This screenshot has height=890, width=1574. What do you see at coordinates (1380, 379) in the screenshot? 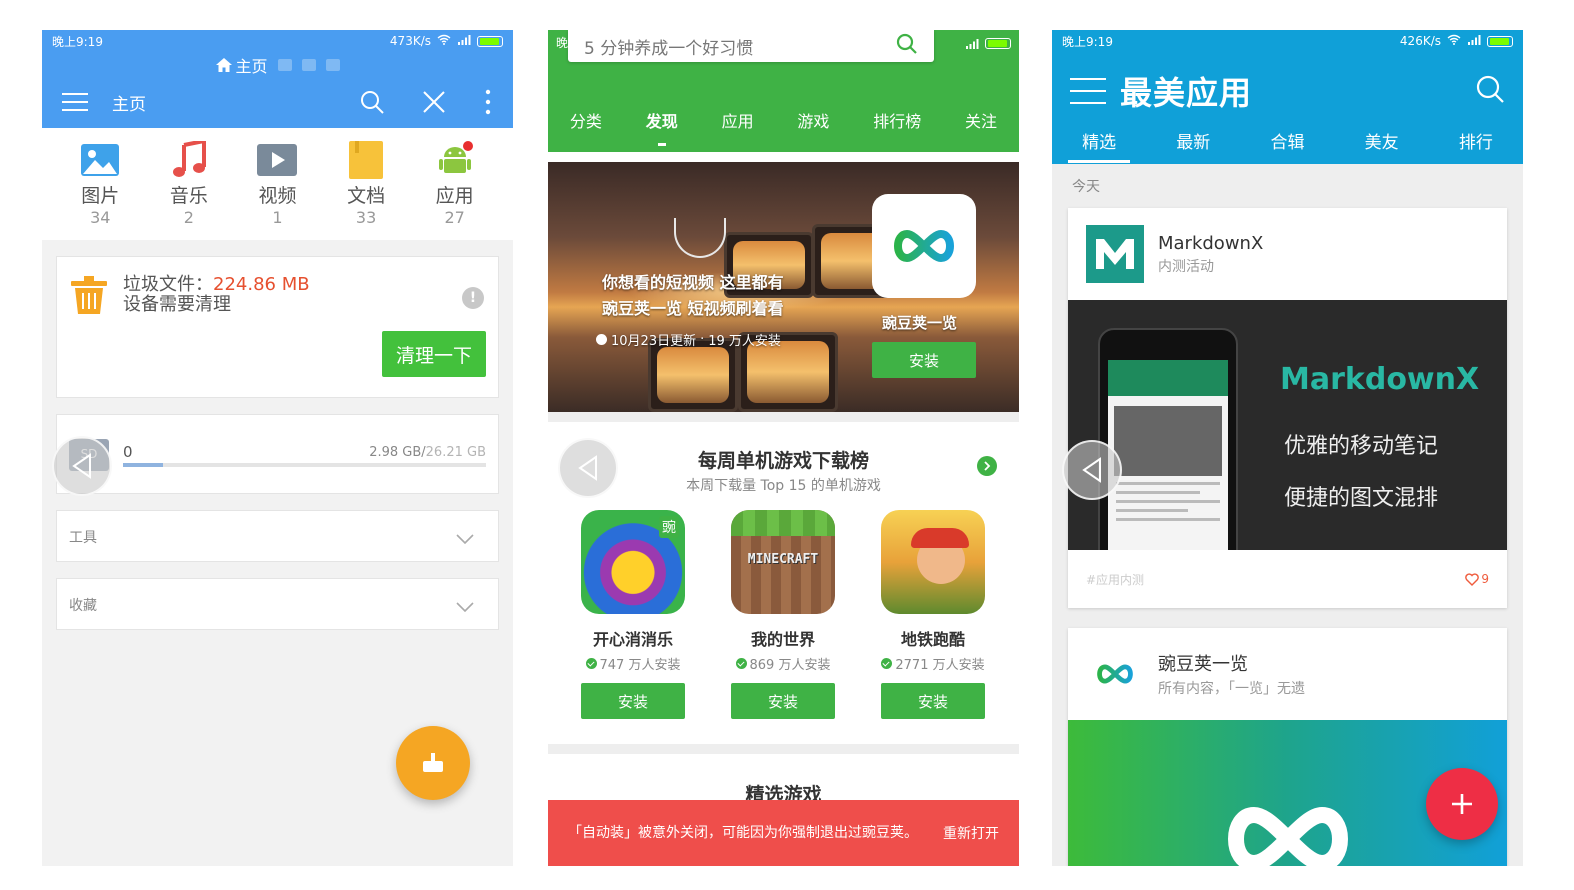
I see `promo-brand: MarkdownX` at bounding box center [1380, 379].